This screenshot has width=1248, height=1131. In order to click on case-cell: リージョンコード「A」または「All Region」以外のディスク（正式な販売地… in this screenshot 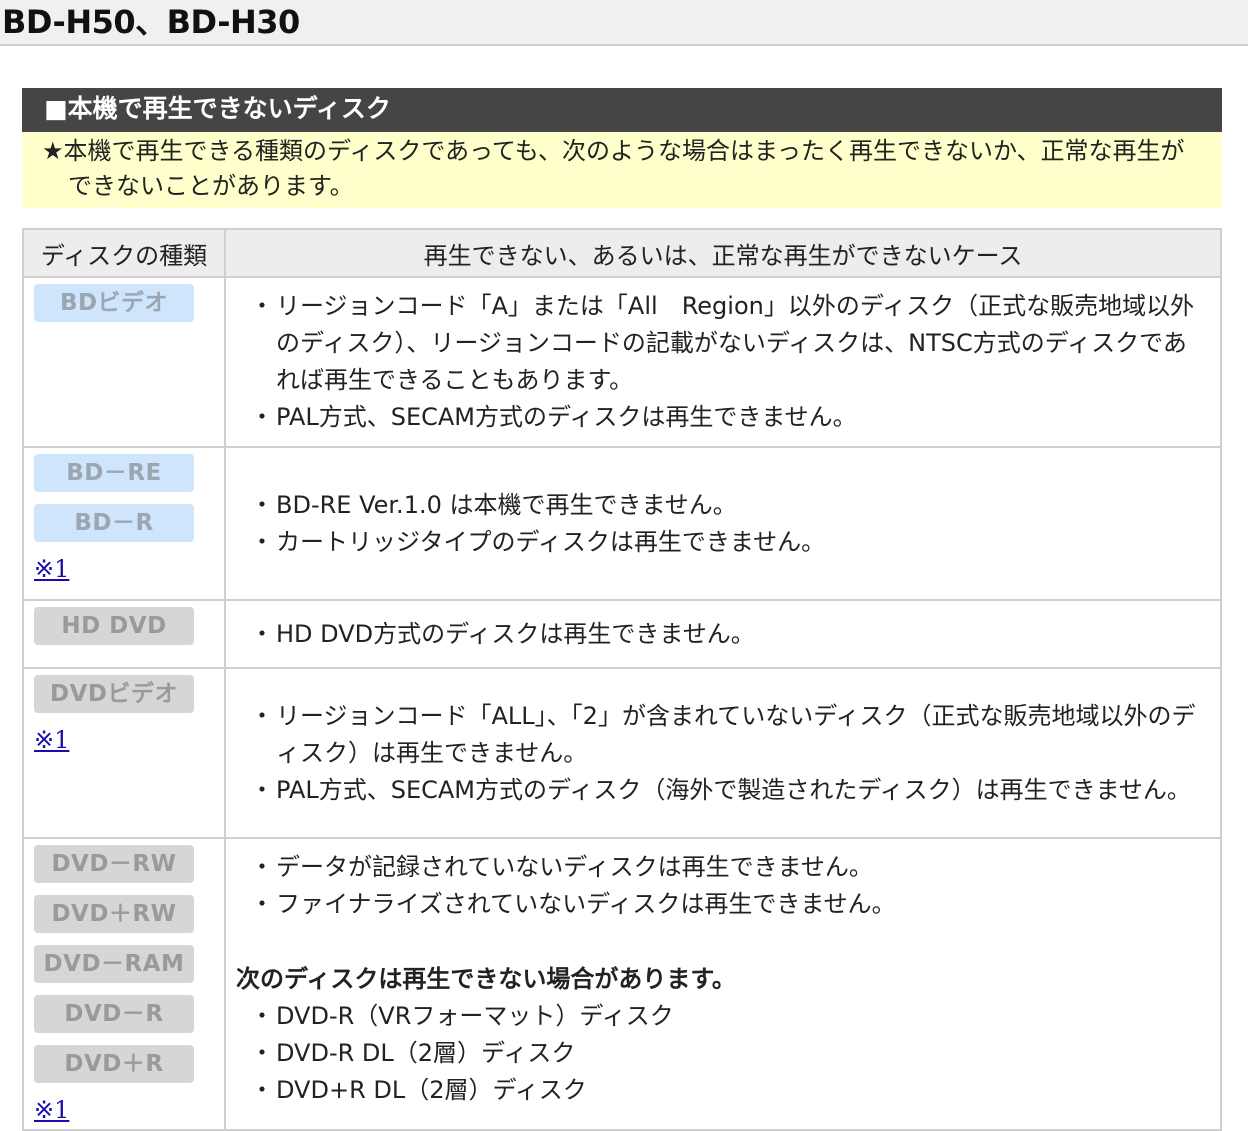, I will do `click(723, 362)`.